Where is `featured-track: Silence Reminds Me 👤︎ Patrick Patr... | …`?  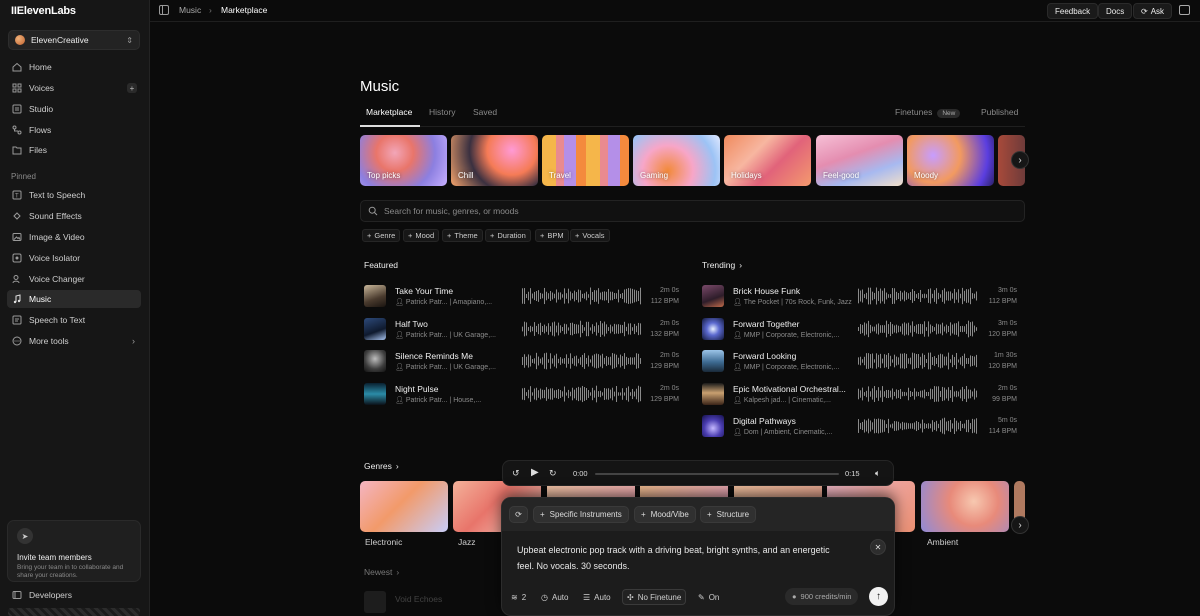
featured-track: Silence Reminds Me 👤︎ Patrick Patr... | … is located at coordinates (521, 362).